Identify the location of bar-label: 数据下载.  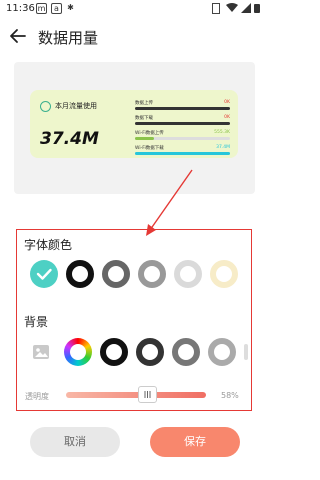
(144, 118).